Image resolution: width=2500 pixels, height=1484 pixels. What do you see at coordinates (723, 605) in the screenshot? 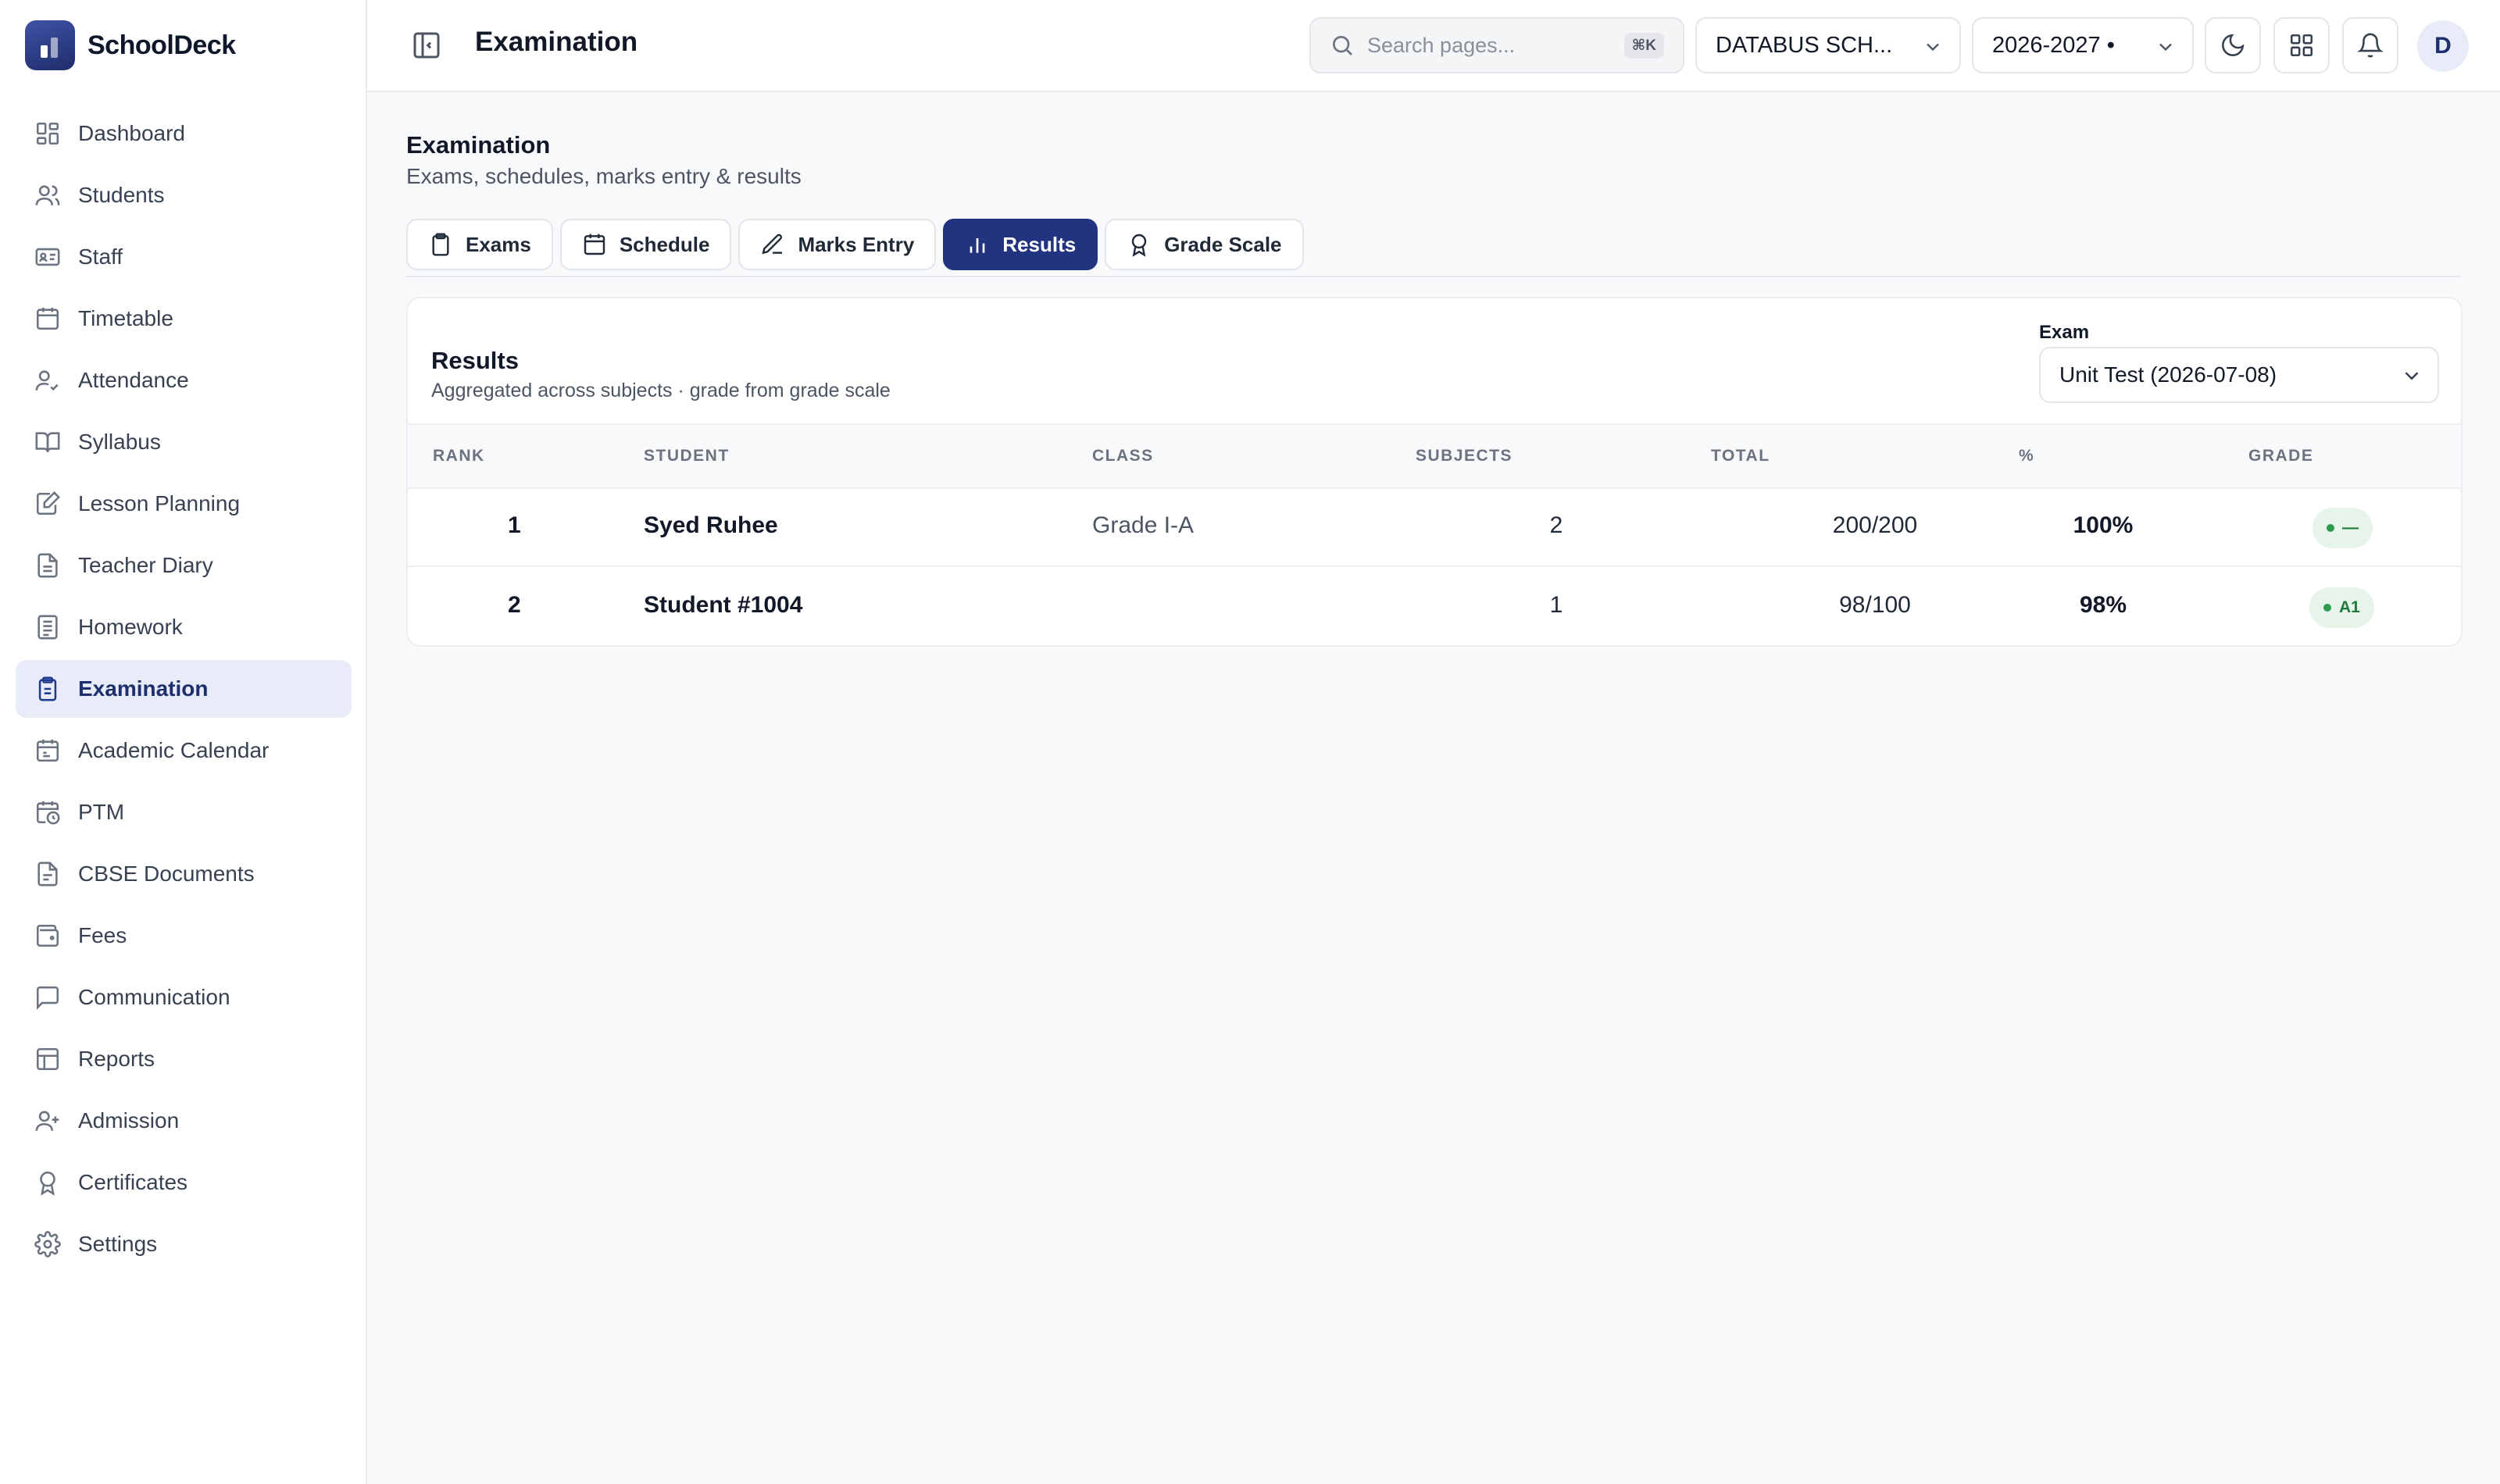
I see `student-cell: Student #1004` at bounding box center [723, 605].